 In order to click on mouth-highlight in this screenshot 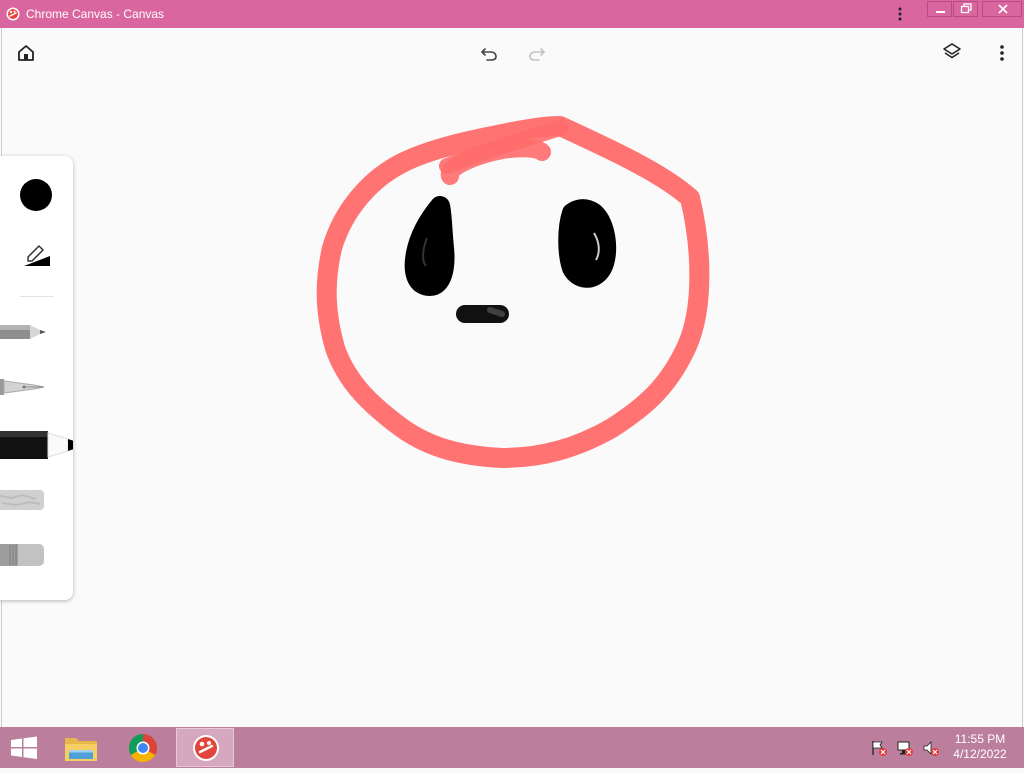, I will do `click(496, 312)`.